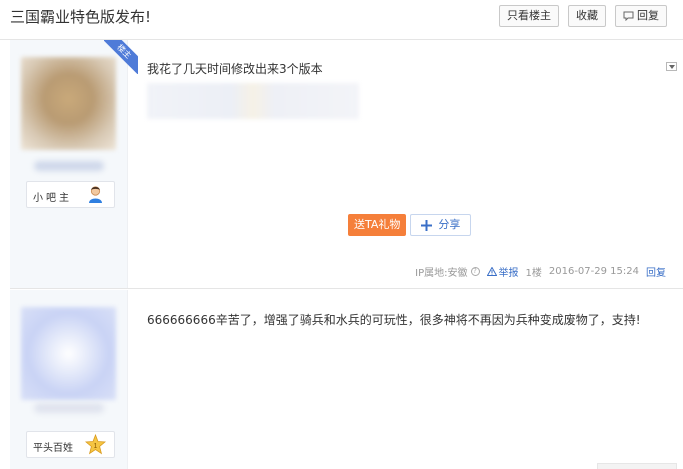  I want to click on gift-share-row: 送TA礼物 分享, so click(410, 225).